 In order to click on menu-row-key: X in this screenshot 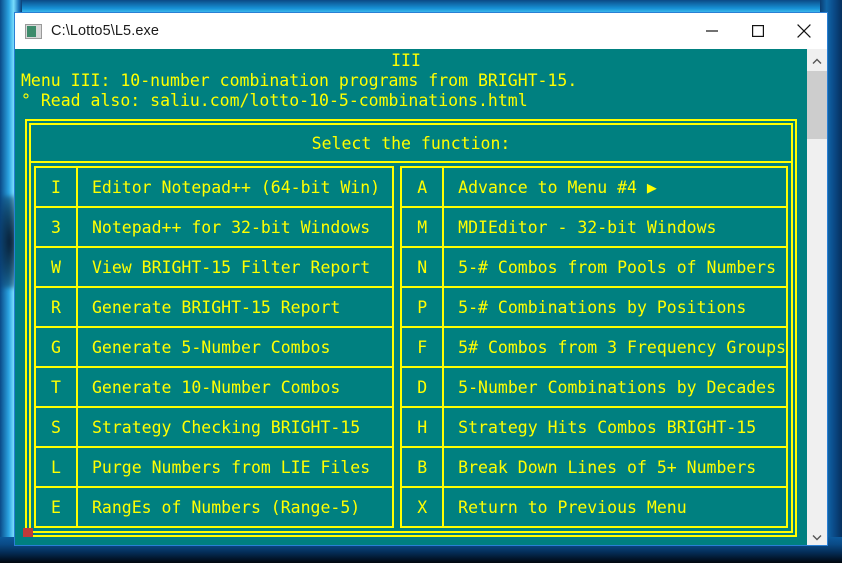, I will do `click(423, 507)`.